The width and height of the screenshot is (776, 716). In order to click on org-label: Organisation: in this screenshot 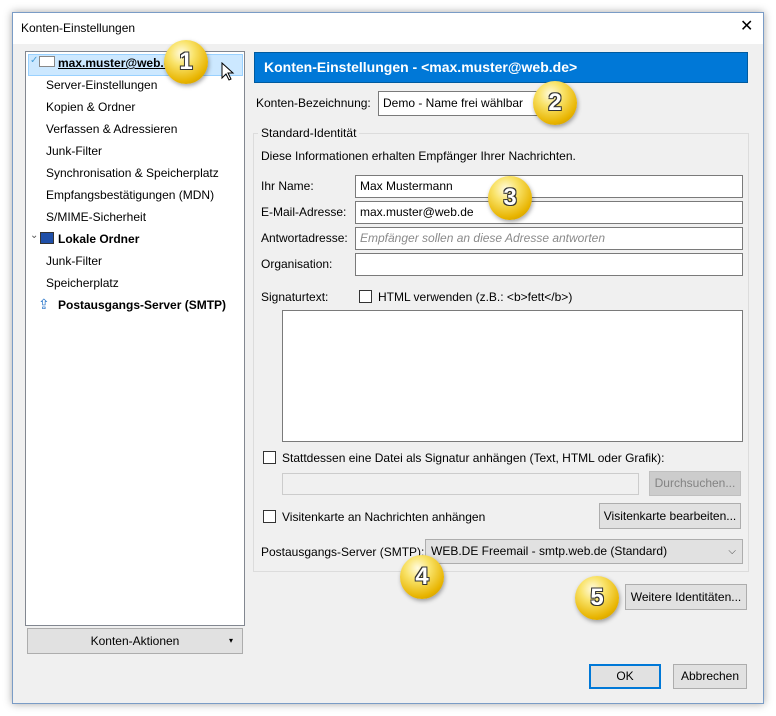, I will do `click(297, 264)`.